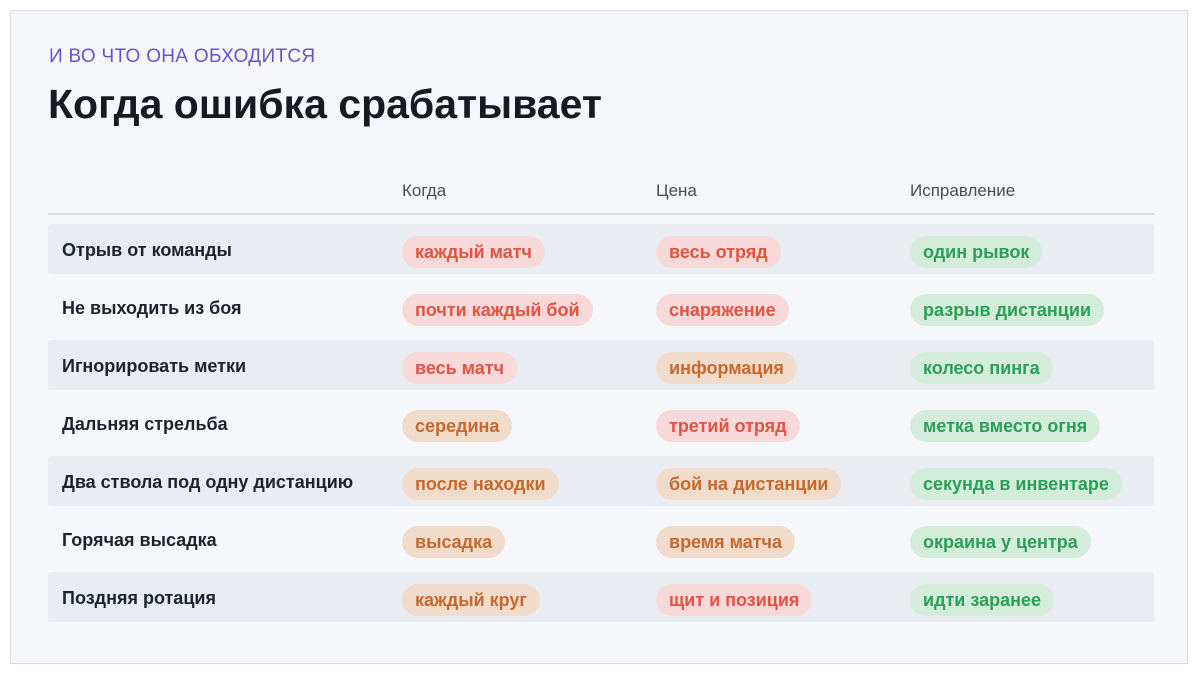 The width and height of the screenshot is (1200, 676). Describe the element at coordinates (728, 426) in the screenshot. I see `cost-badge: третий отряд` at that location.